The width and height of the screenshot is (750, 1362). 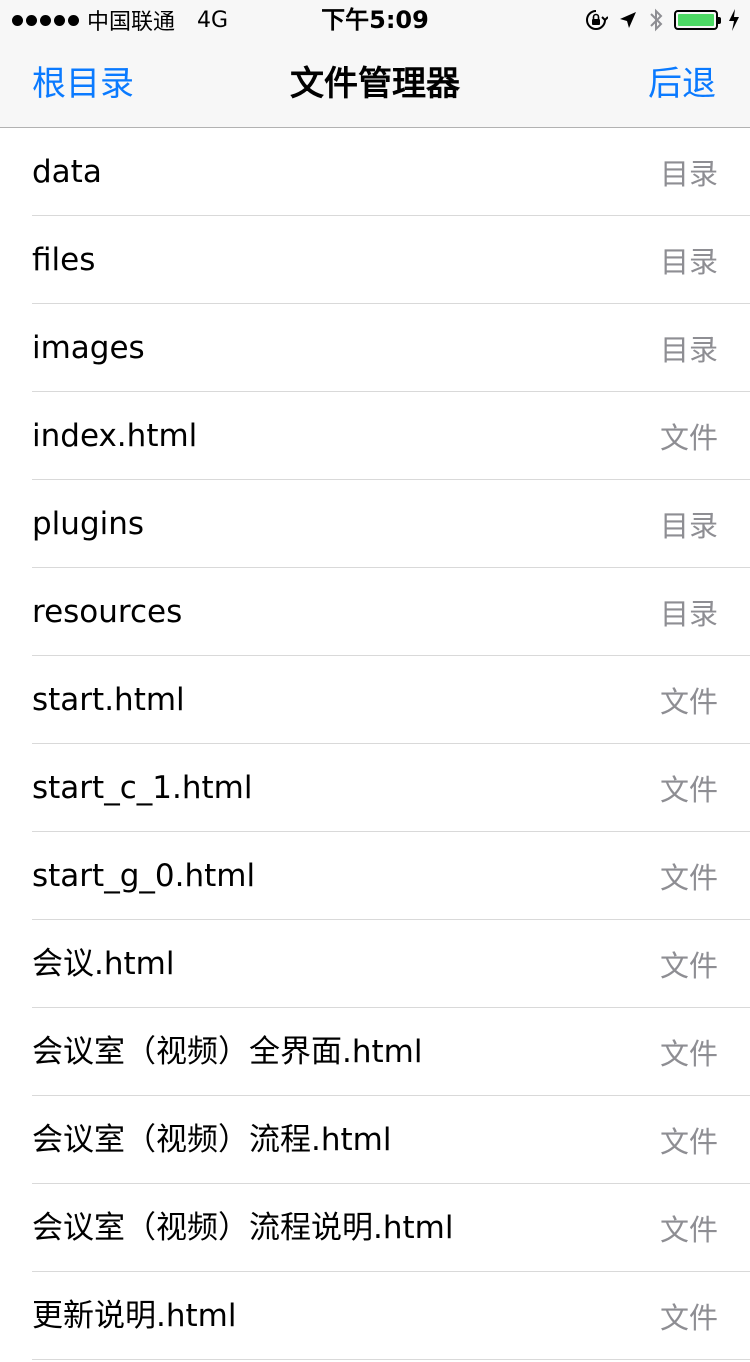 I want to click on file-name: 会议室（视频）流程说明.html, so click(x=243, y=1228).